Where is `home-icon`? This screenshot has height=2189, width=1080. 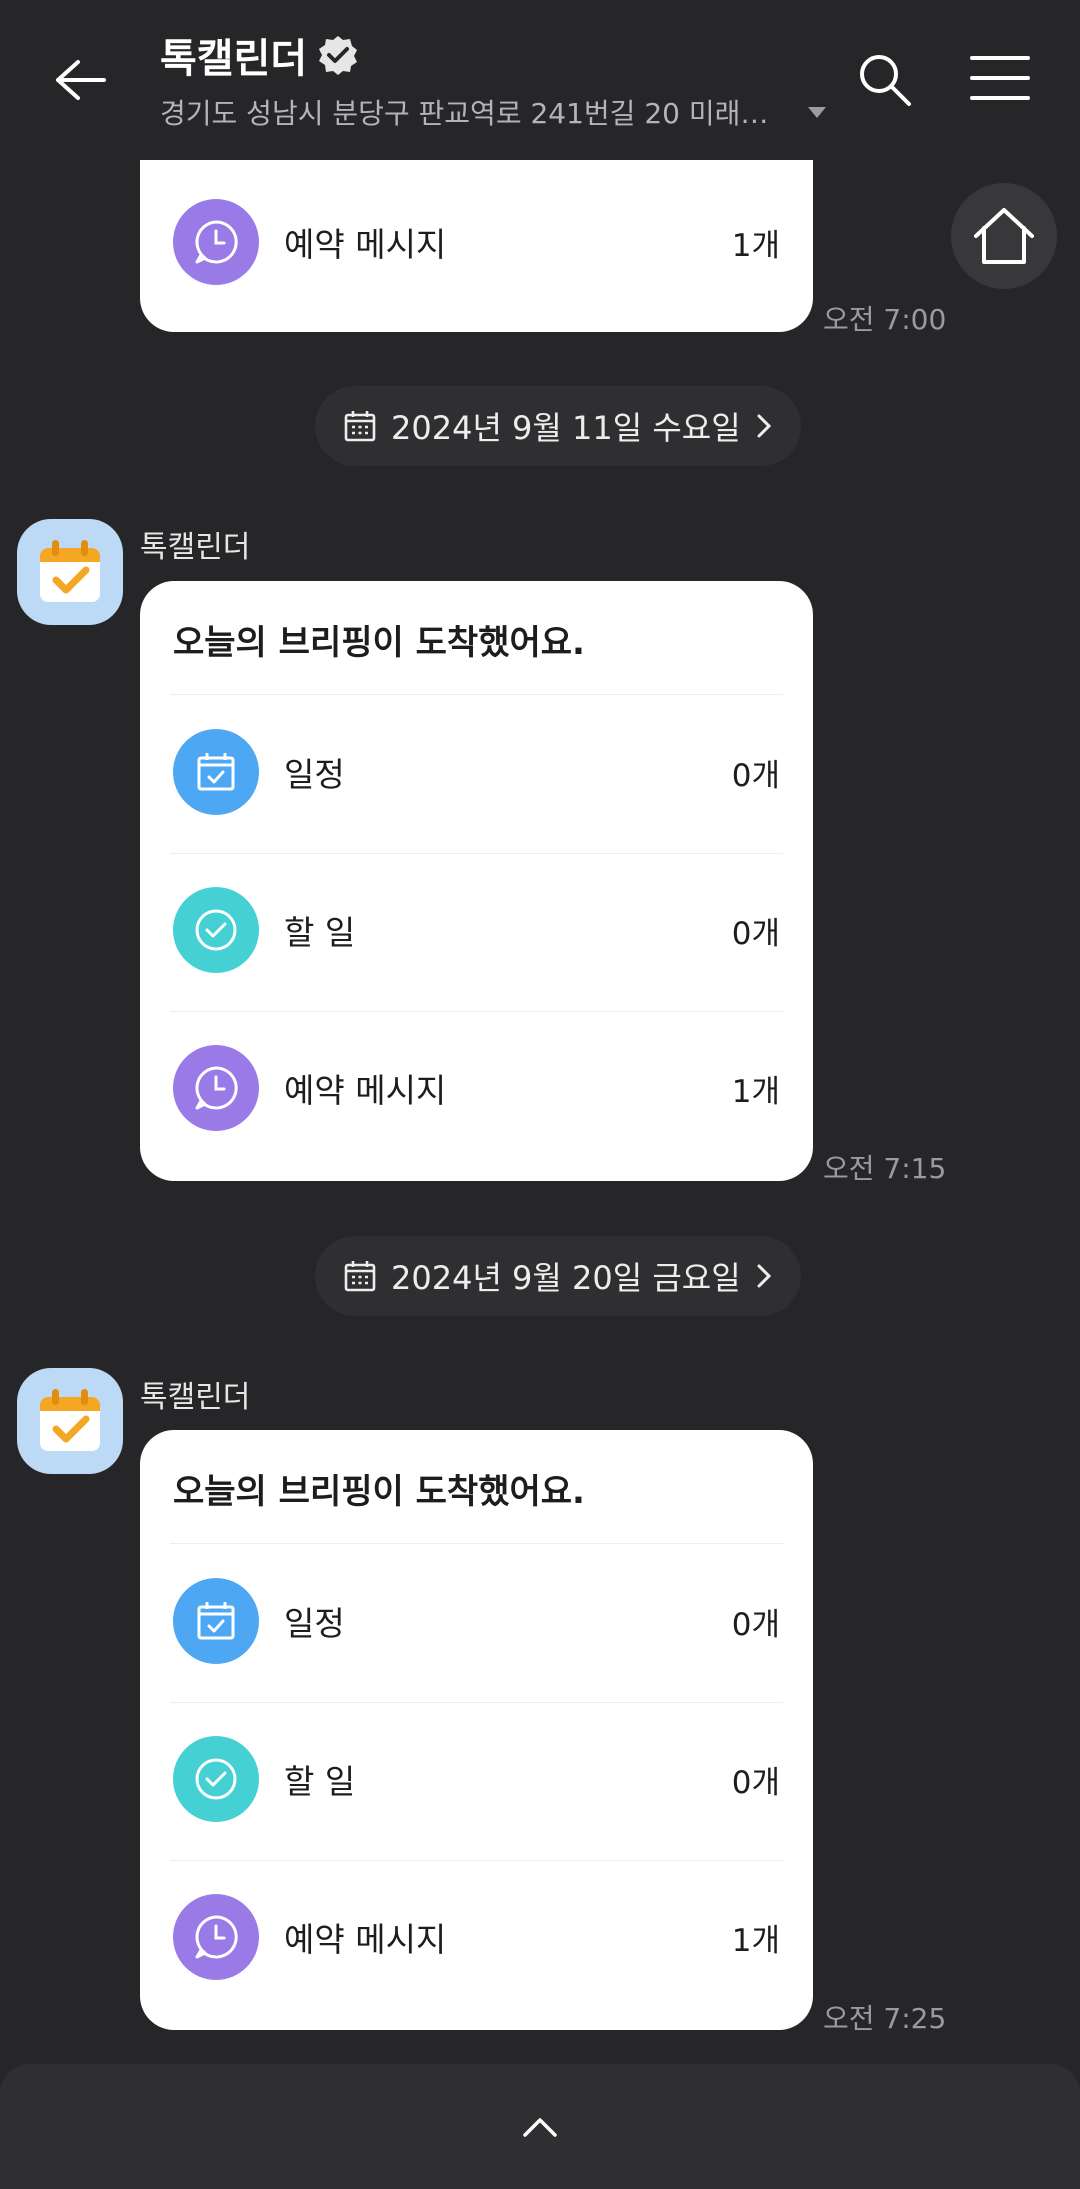 home-icon is located at coordinates (1004, 236).